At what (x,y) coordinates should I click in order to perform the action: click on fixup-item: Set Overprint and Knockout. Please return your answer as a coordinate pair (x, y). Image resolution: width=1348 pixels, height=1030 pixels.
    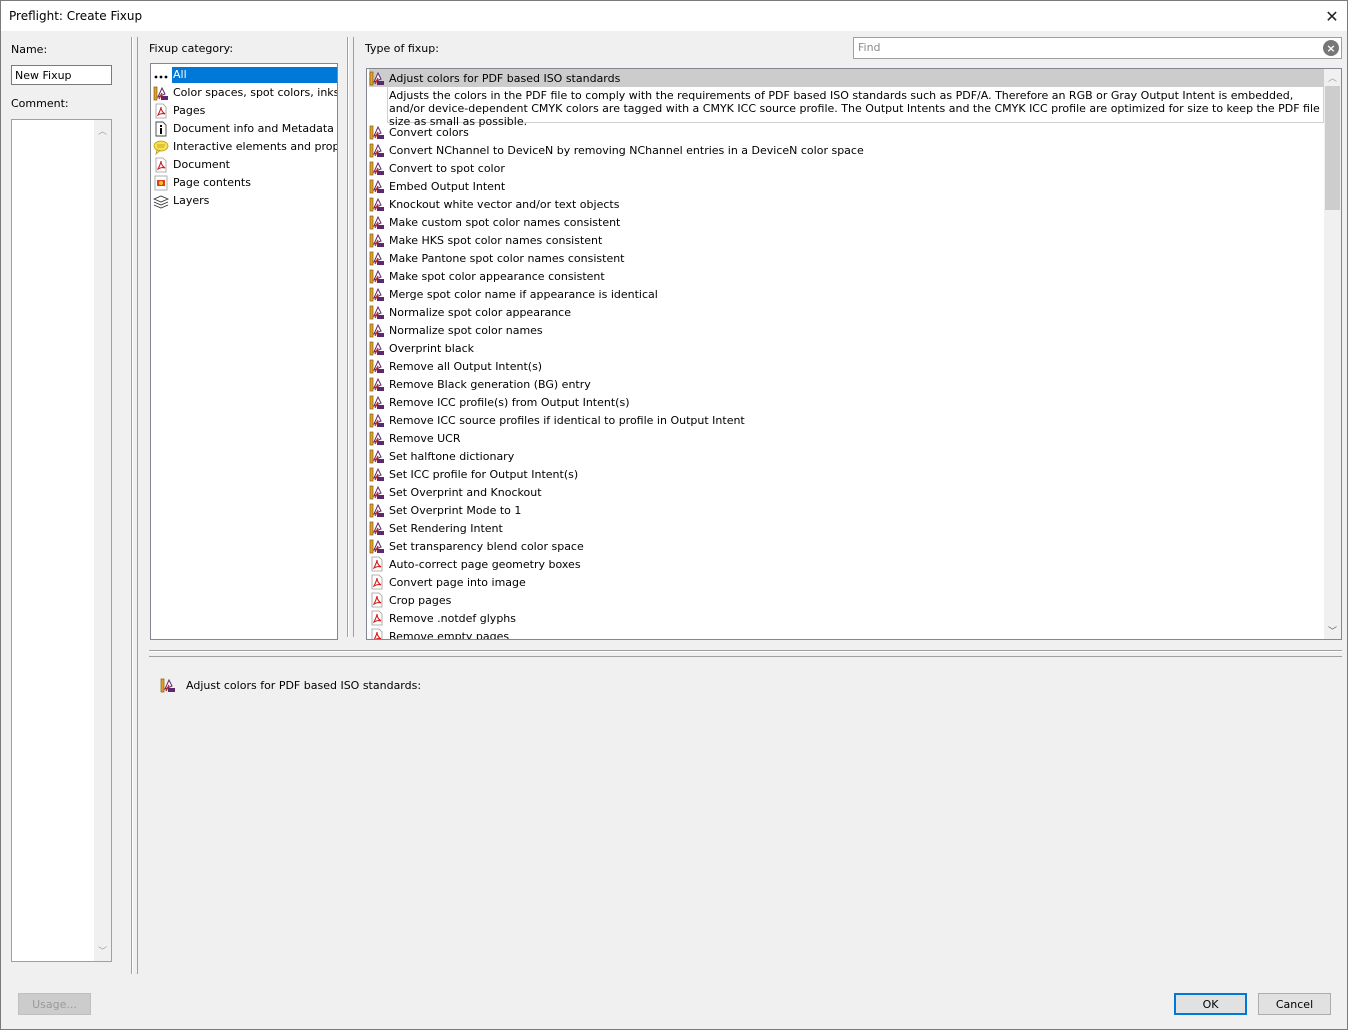
    Looking at the image, I should click on (847, 492).